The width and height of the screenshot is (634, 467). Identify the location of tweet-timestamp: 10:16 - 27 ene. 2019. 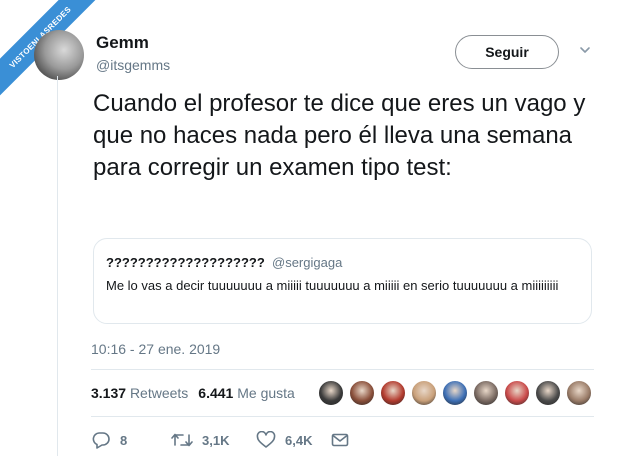
(155, 349).